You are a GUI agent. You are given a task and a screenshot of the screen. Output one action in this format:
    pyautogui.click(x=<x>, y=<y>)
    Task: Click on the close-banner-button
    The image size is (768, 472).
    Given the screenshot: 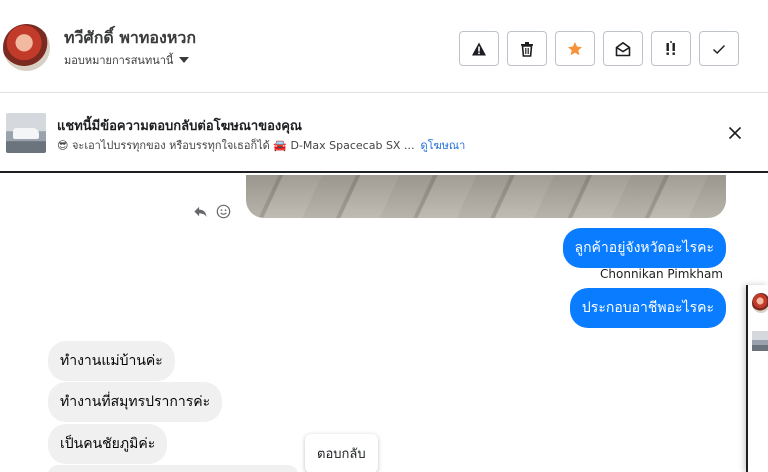 What is the action you would take?
    pyautogui.click(x=735, y=133)
    